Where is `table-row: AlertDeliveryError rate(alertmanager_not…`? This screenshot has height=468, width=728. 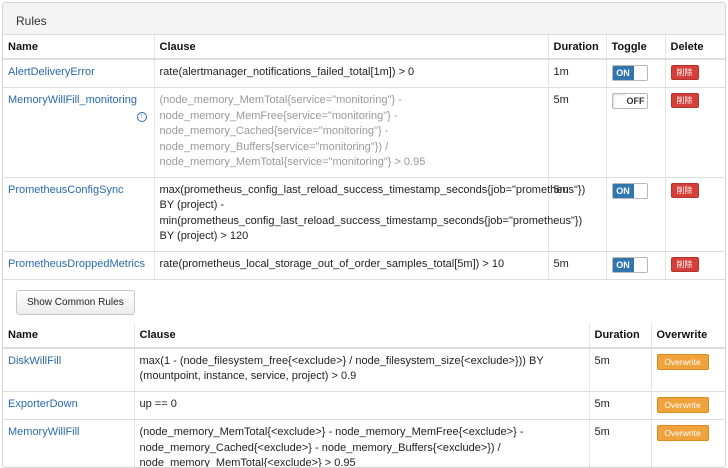
table-row: AlertDeliveryError rate(alertmanager_not… is located at coordinates (364, 73).